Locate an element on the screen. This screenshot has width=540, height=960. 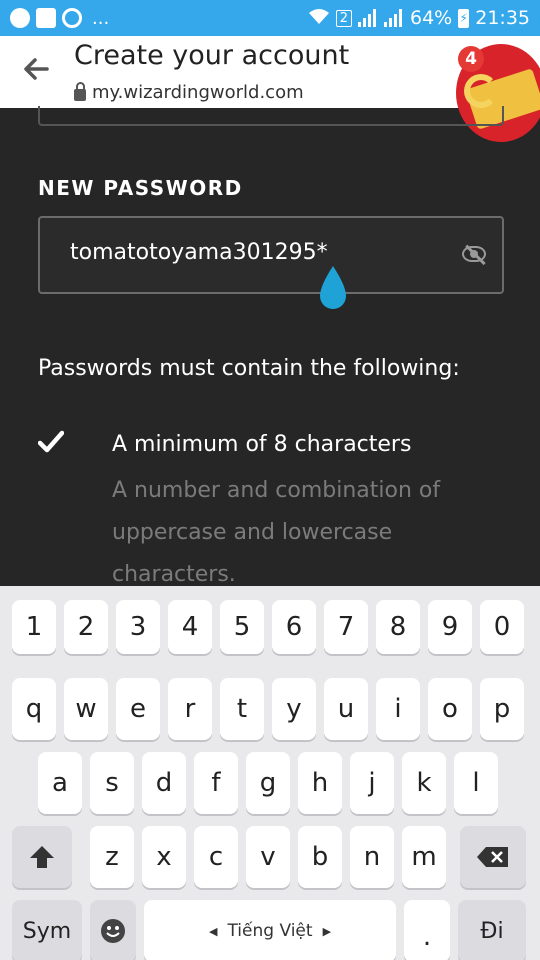
shift-icon is located at coordinates (42, 857).